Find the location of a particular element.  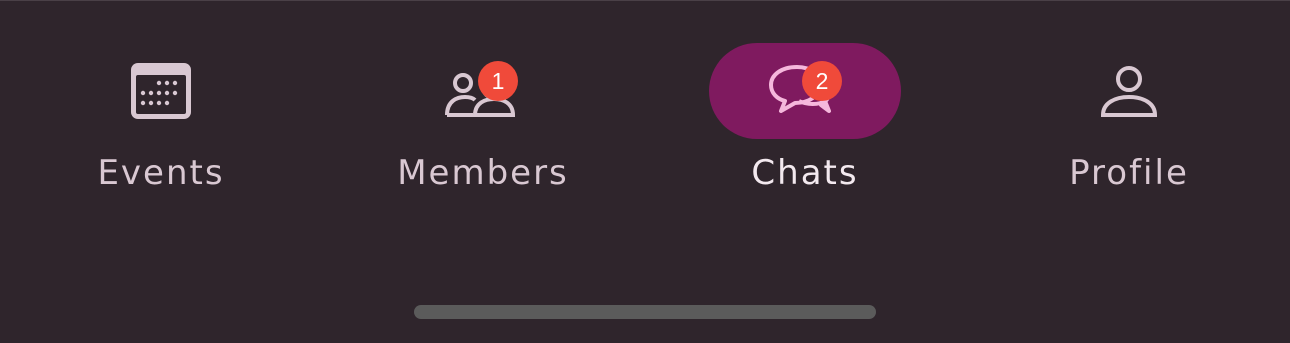

tab-chats: 2 Chats is located at coordinates (805, 126).